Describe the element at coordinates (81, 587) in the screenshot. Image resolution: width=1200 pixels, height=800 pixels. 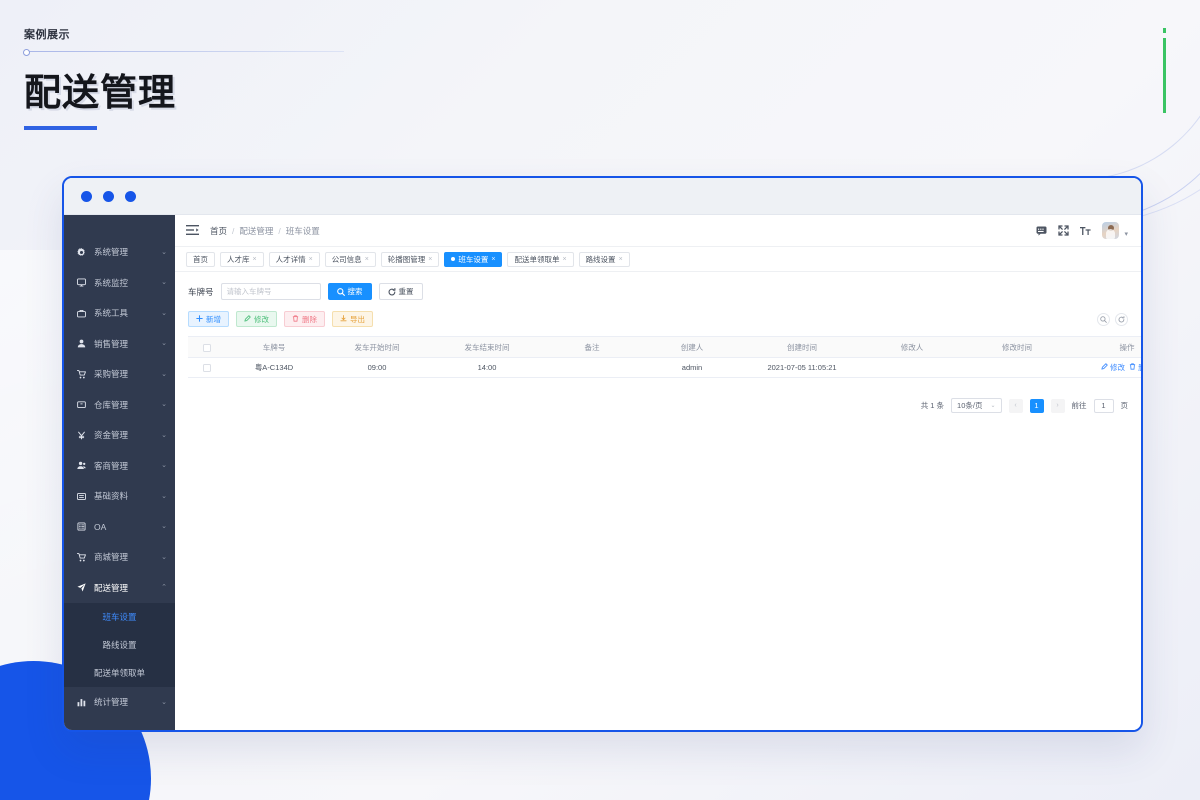
I see `send-icon` at that location.